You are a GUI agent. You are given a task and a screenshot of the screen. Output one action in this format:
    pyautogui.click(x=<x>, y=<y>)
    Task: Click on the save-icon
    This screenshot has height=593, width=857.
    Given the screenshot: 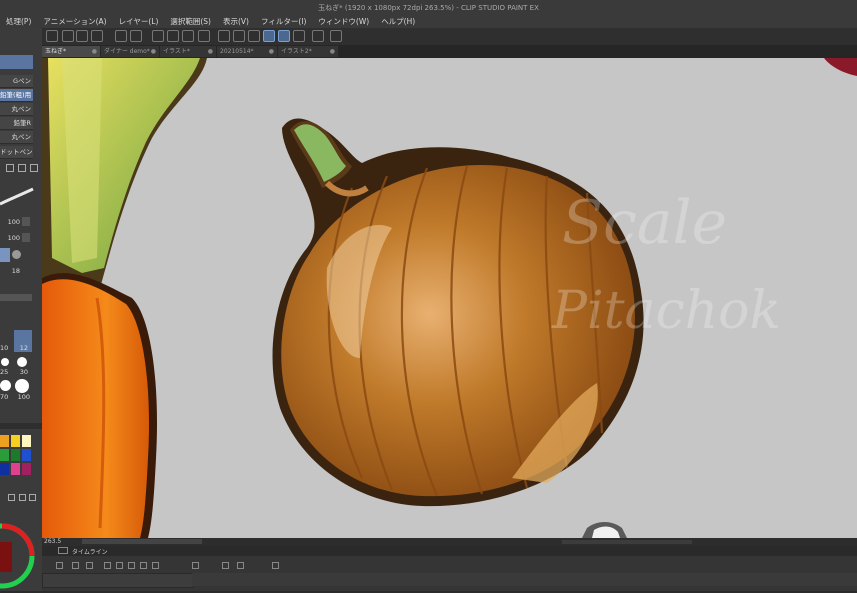 What is the action you would take?
    pyautogui.click(x=82, y=36)
    